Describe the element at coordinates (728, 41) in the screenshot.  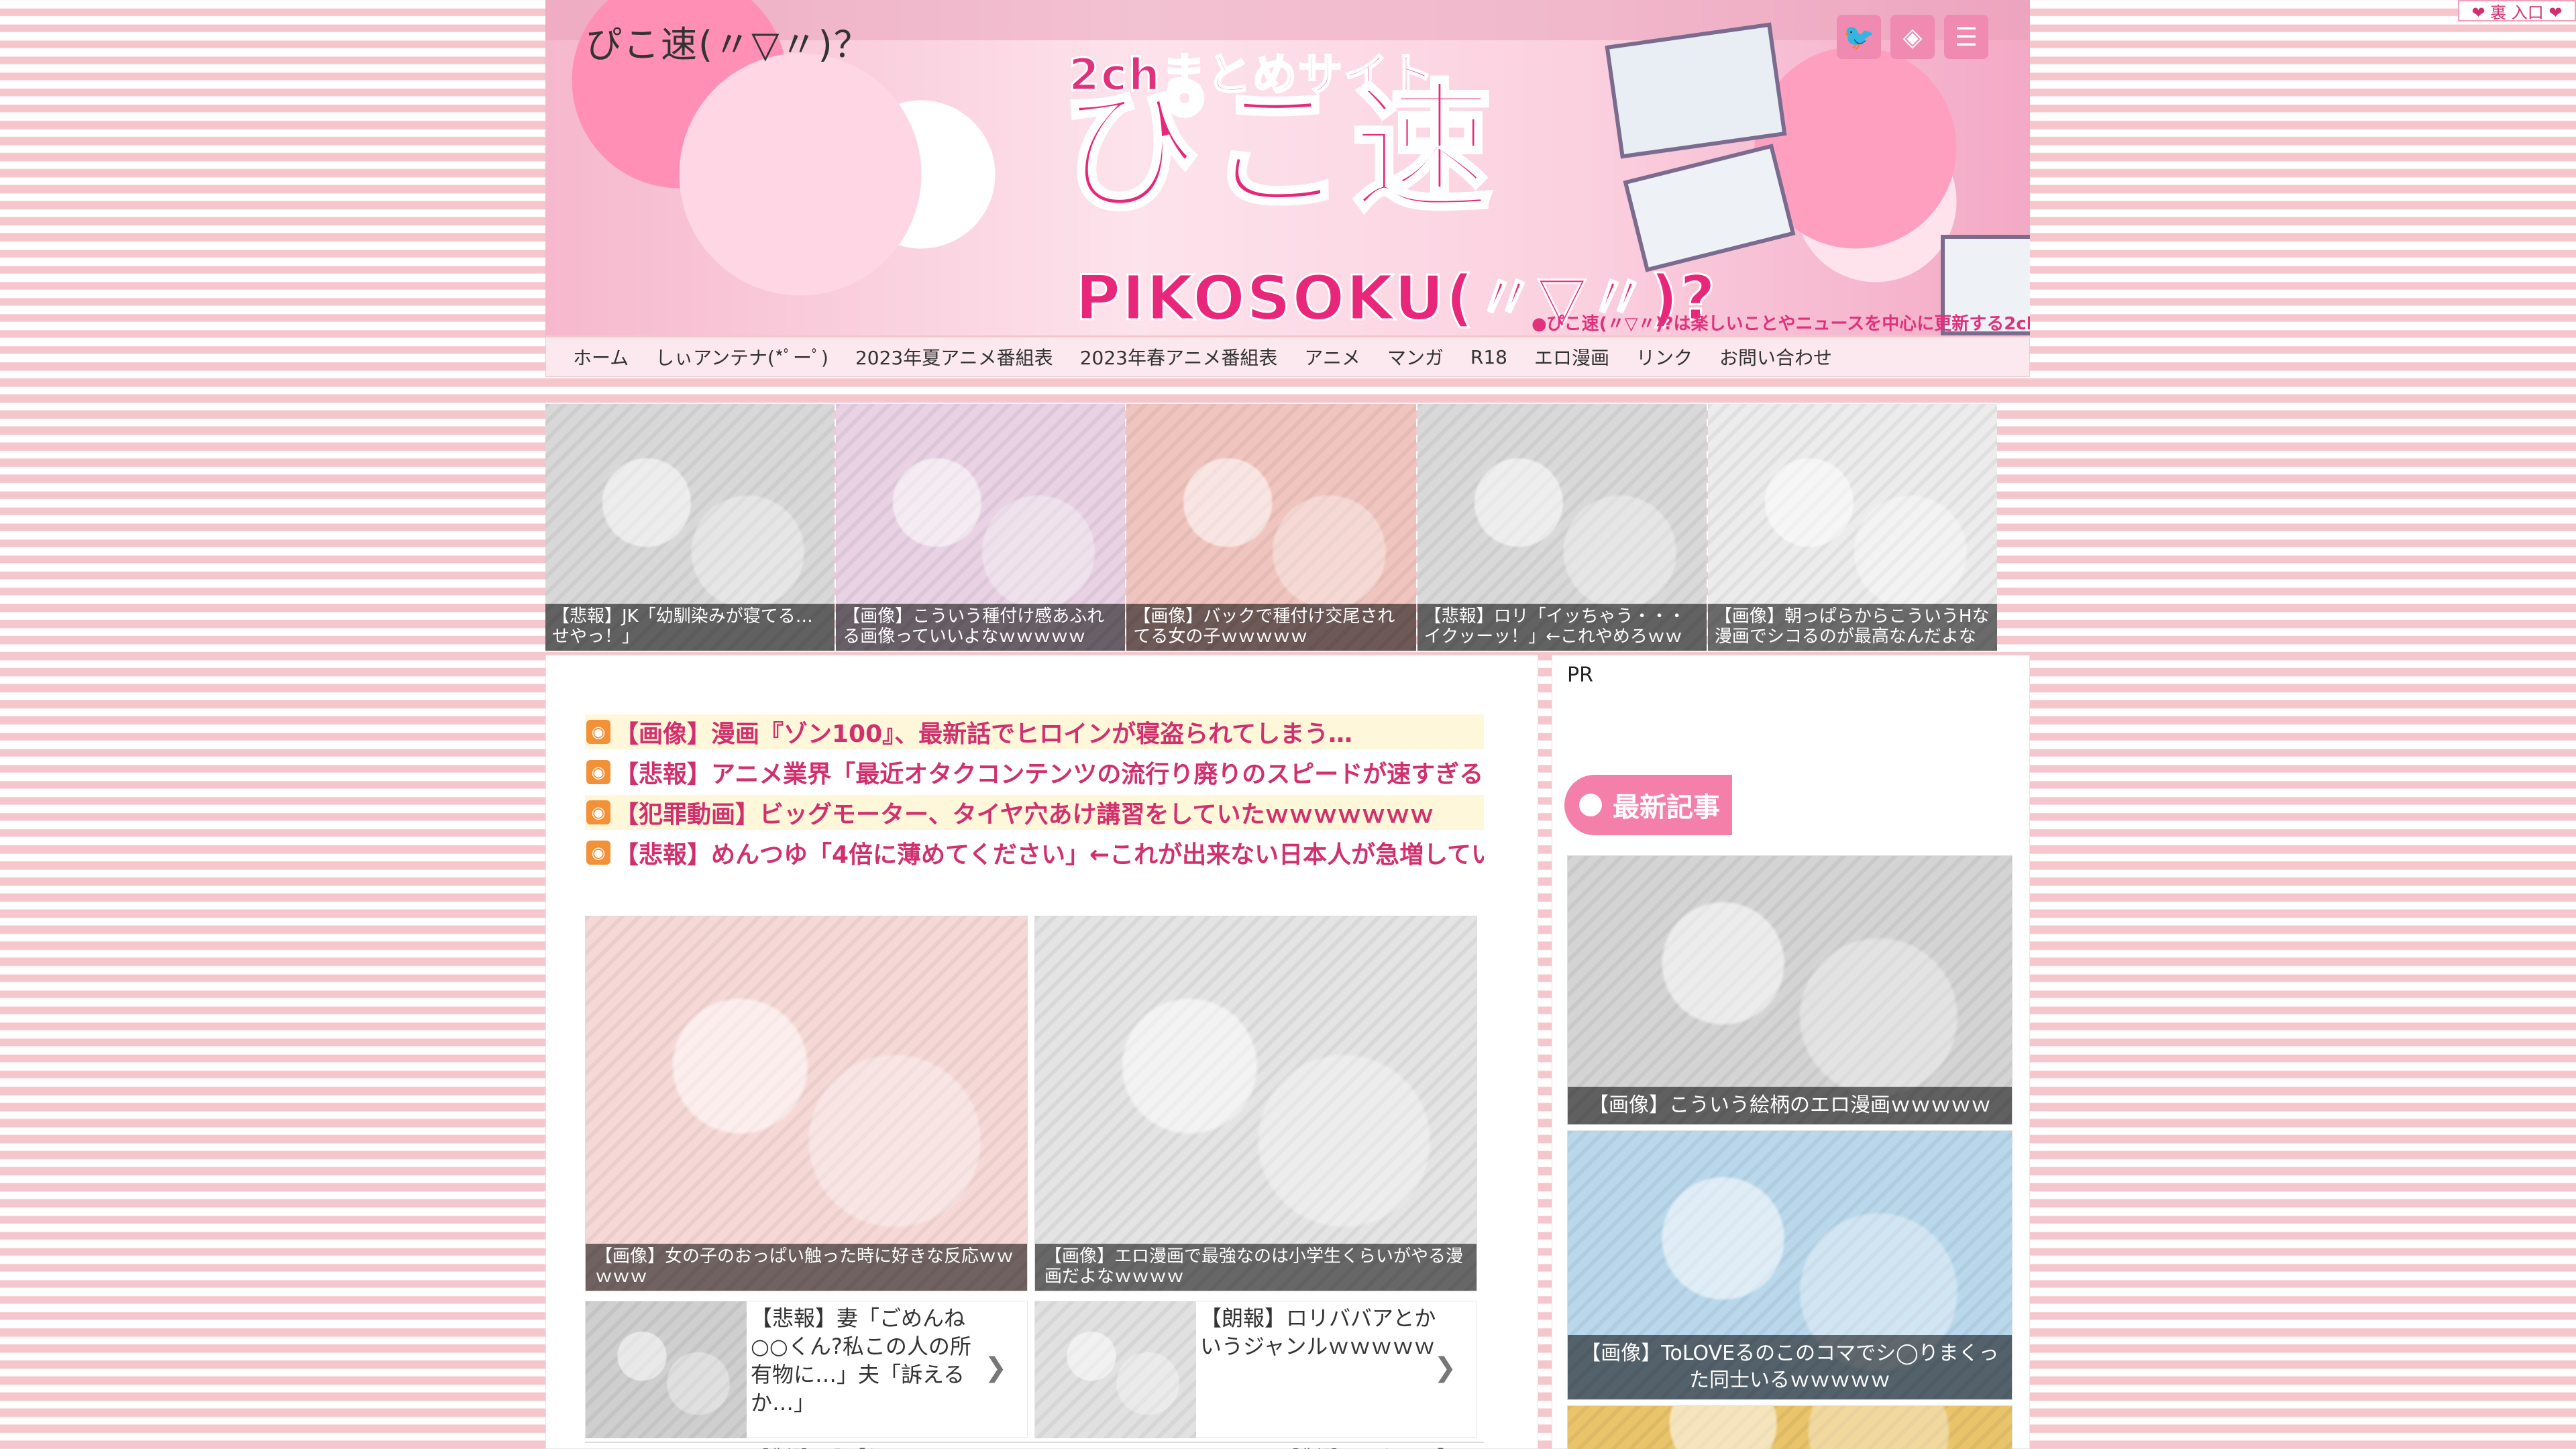
I see `site-title: ぴこ速(〃▽〃)？` at that location.